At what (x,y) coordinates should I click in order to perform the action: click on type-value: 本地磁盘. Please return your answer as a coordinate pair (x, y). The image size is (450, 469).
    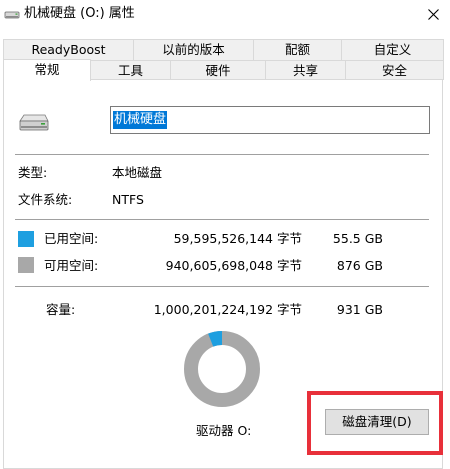
    Looking at the image, I should click on (137, 172).